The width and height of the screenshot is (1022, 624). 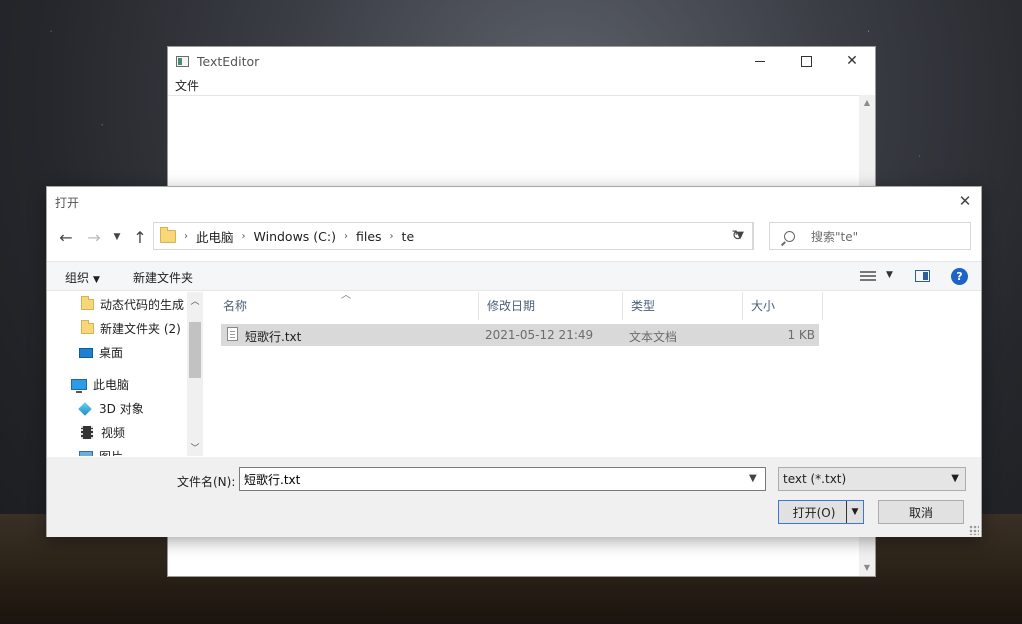 What do you see at coordinates (974, 530) in the screenshot?
I see `resize-grip` at bounding box center [974, 530].